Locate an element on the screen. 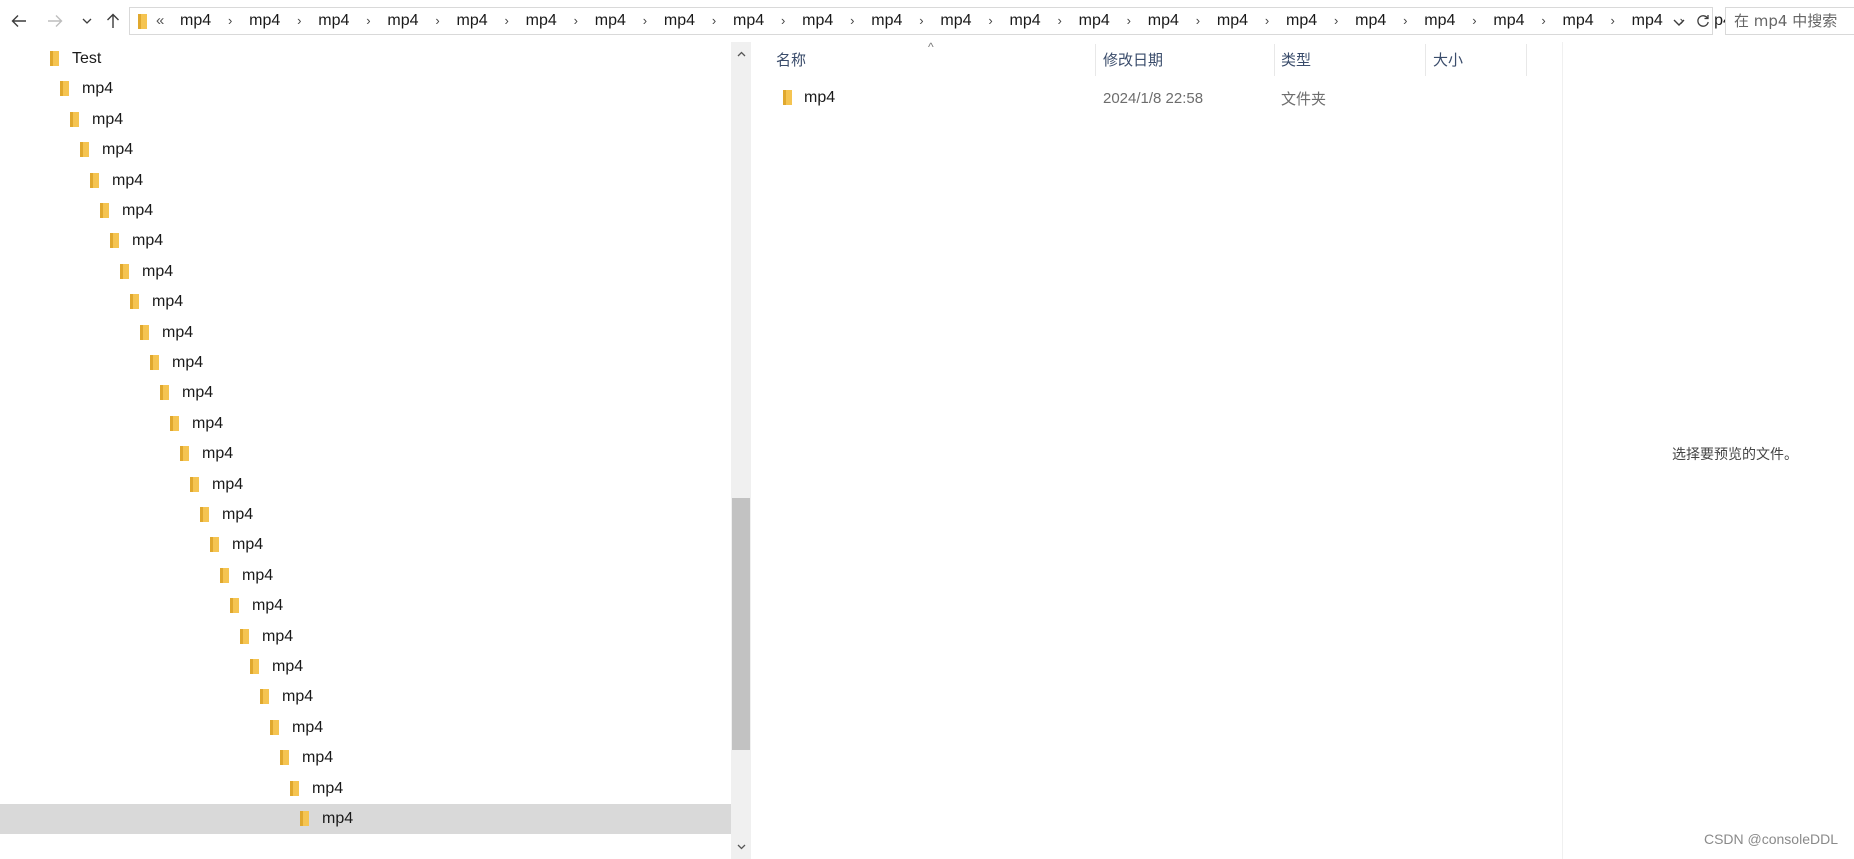 Image resolution: width=1854 pixels, height=859 pixels. preview-pane: 选择要预览的文件。 is located at coordinates (1708, 450).